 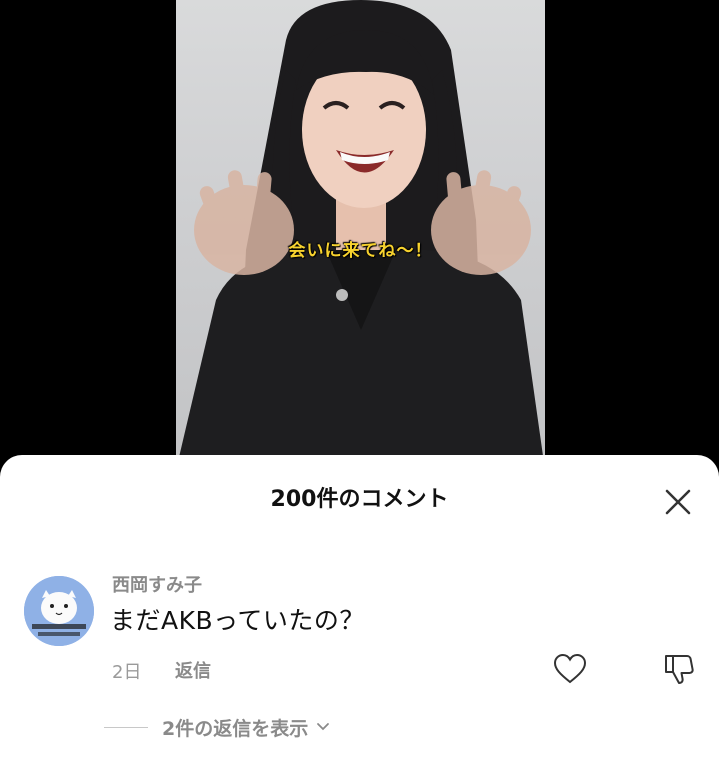 I want to click on chevron-down-icon, so click(x=323, y=727).